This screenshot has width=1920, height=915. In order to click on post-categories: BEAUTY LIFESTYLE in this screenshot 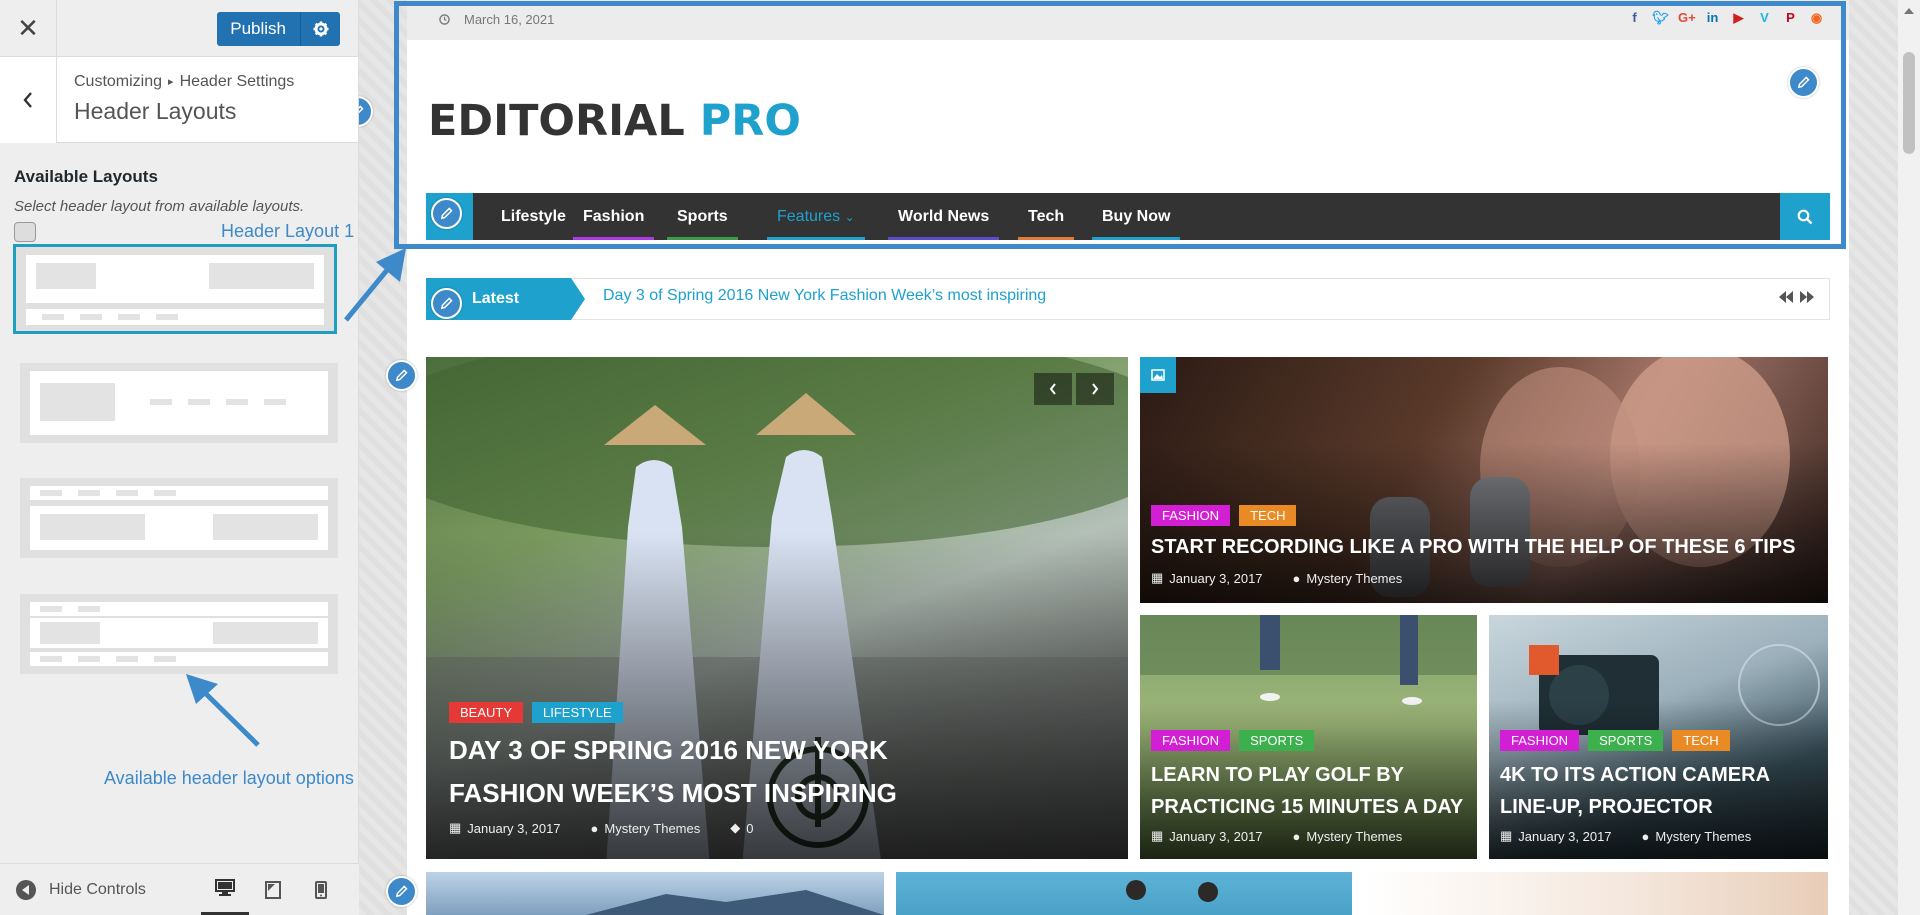, I will do `click(536, 712)`.